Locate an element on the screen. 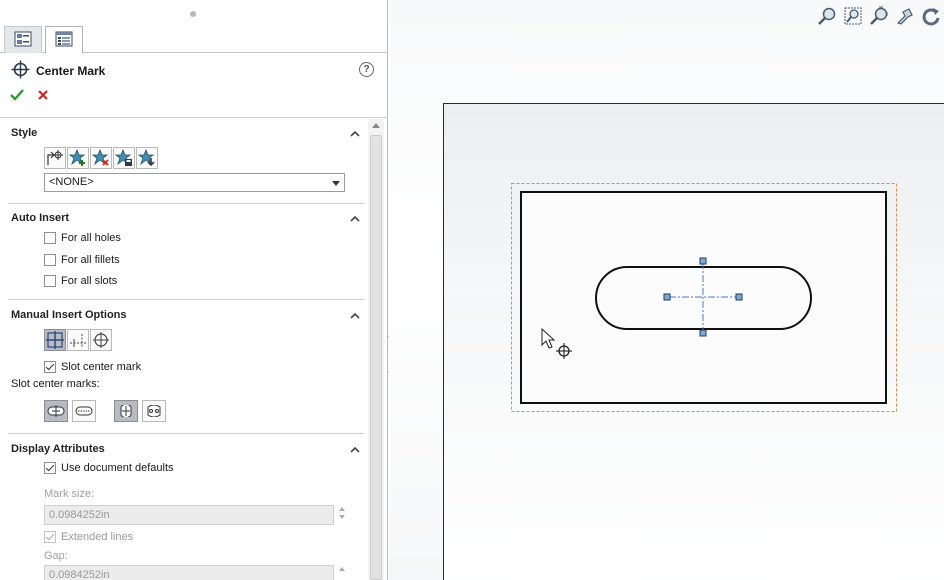  feature-manager-tree-icon is located at coordinates (23, 40).